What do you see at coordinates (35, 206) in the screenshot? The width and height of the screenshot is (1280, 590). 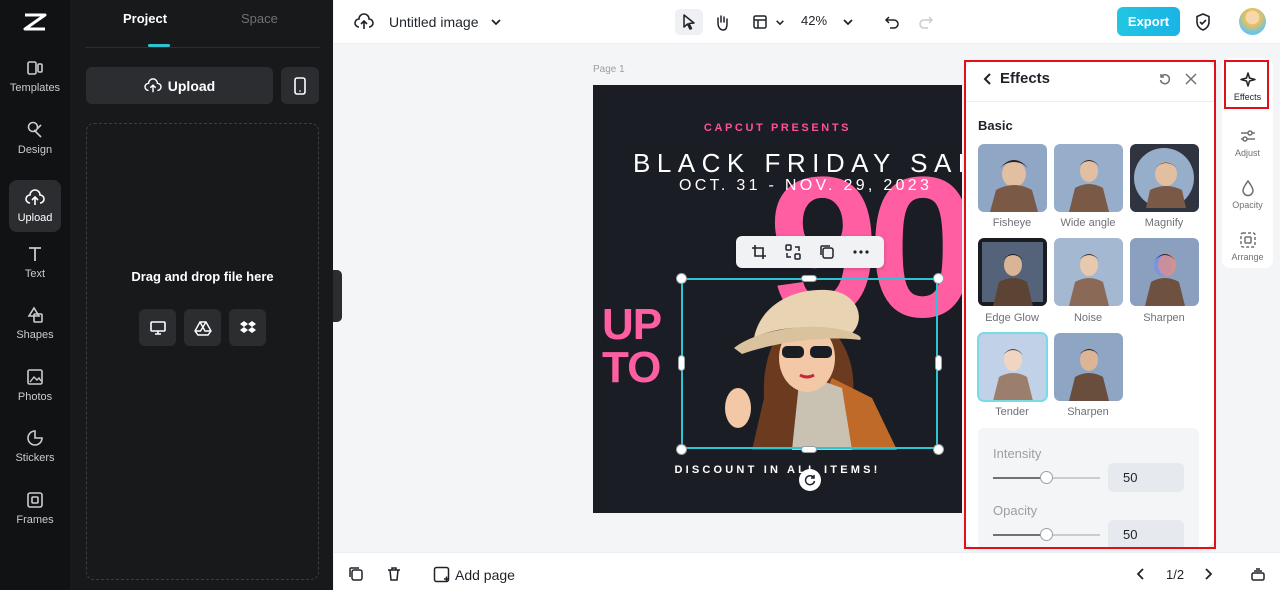 I see `rail-item-upload: Upload` at bounding box center [35, 206].